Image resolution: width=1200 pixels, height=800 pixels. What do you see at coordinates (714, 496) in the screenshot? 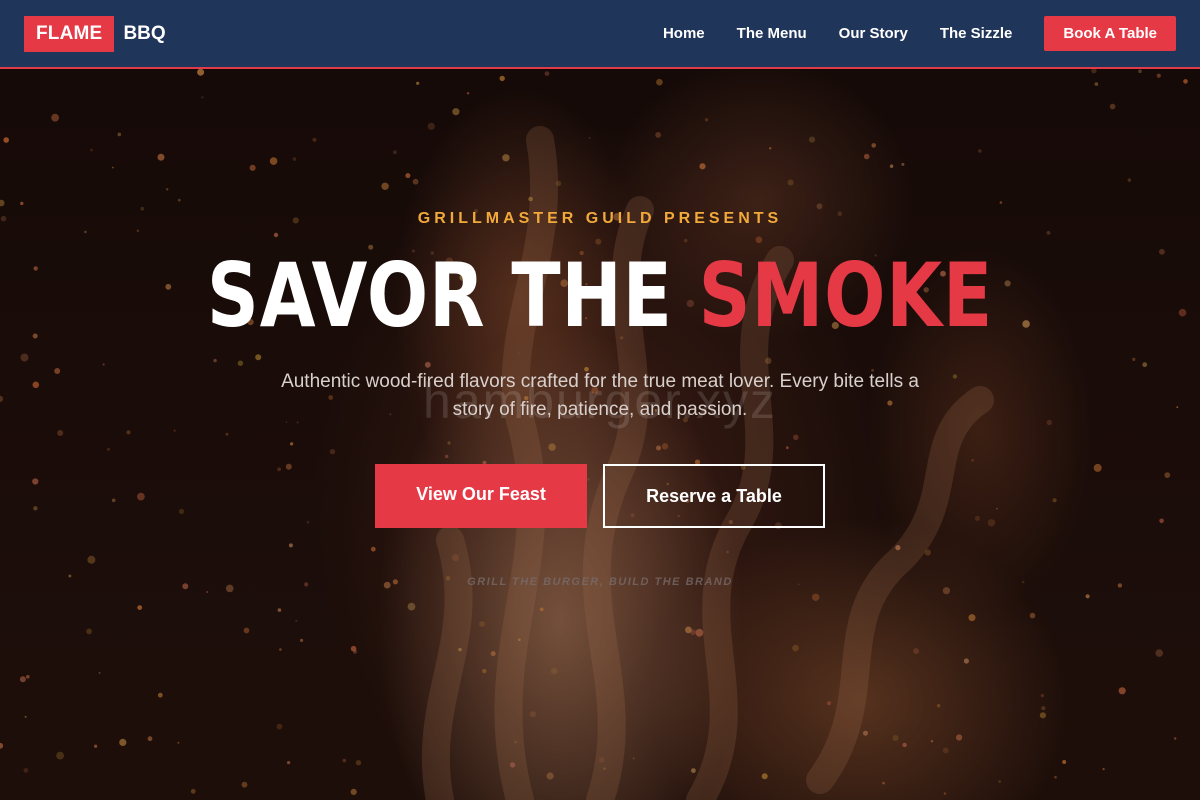
I see `reserve-table-button: Reserve a Table` at bounding box center [714, 496].